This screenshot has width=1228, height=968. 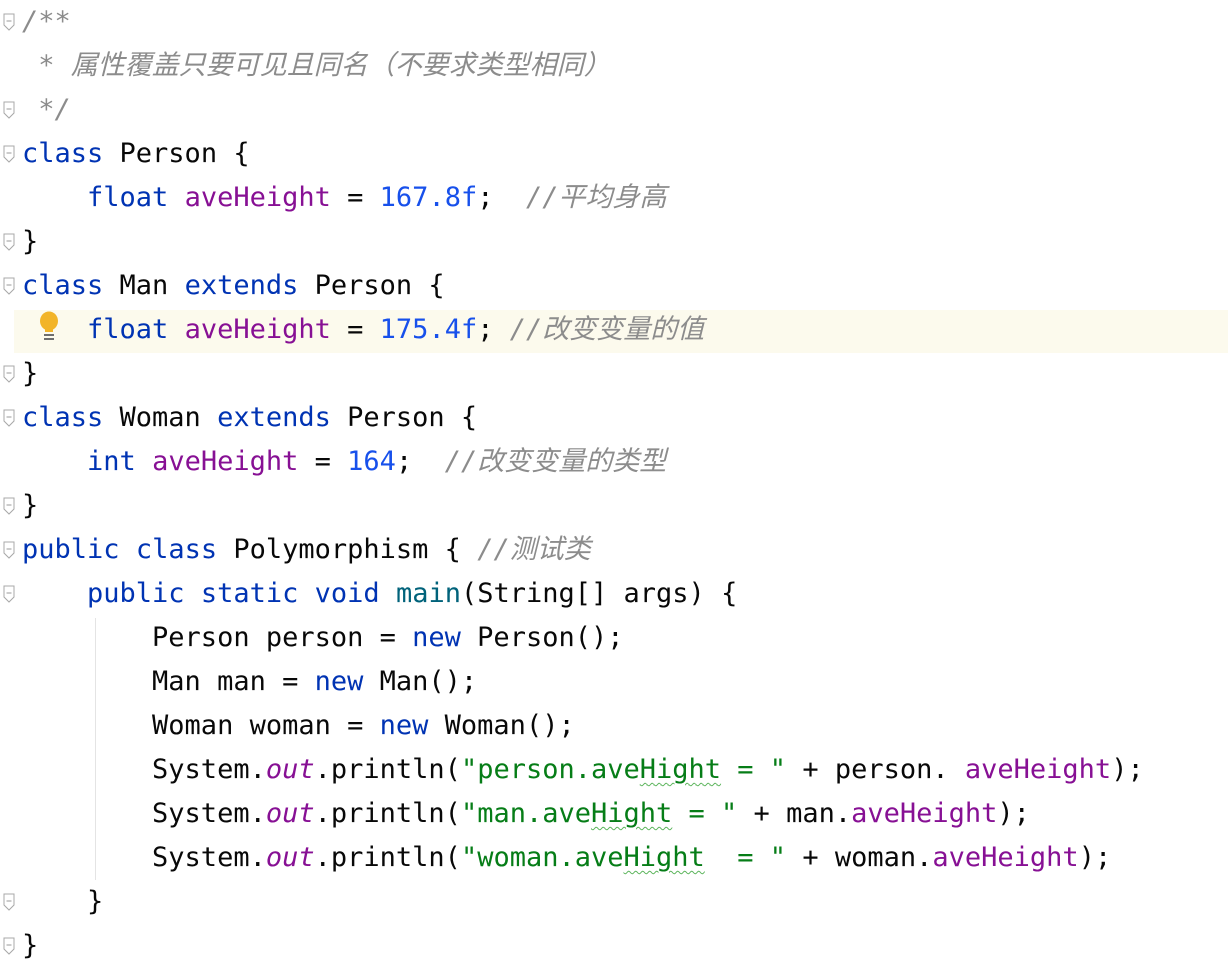 I want to click on code-token: extends, so click(x=274, y=417).